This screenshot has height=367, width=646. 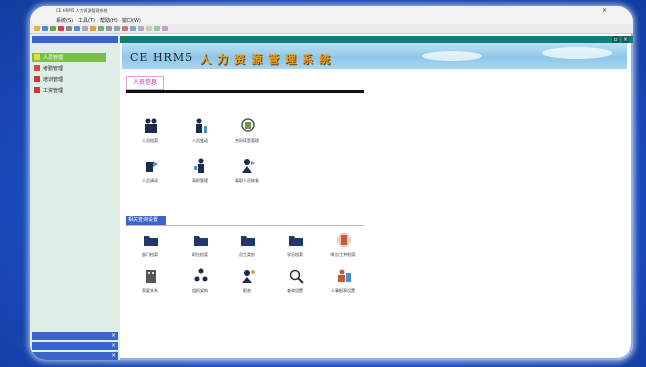 I want to click on app-banner: CE HRM5 人力资源管理系统, so click(x=374, y=56).